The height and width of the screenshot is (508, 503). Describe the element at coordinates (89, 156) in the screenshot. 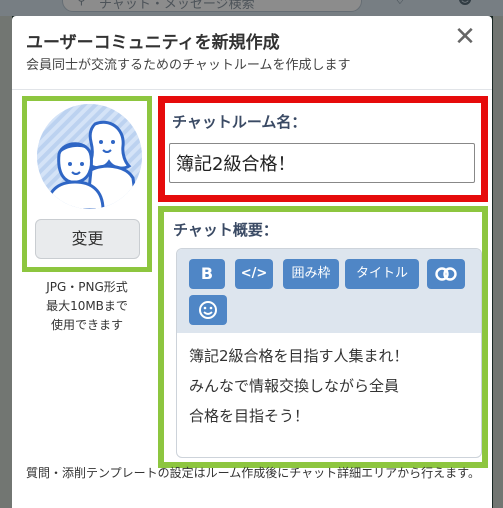

I see `community-avatar` at that location.